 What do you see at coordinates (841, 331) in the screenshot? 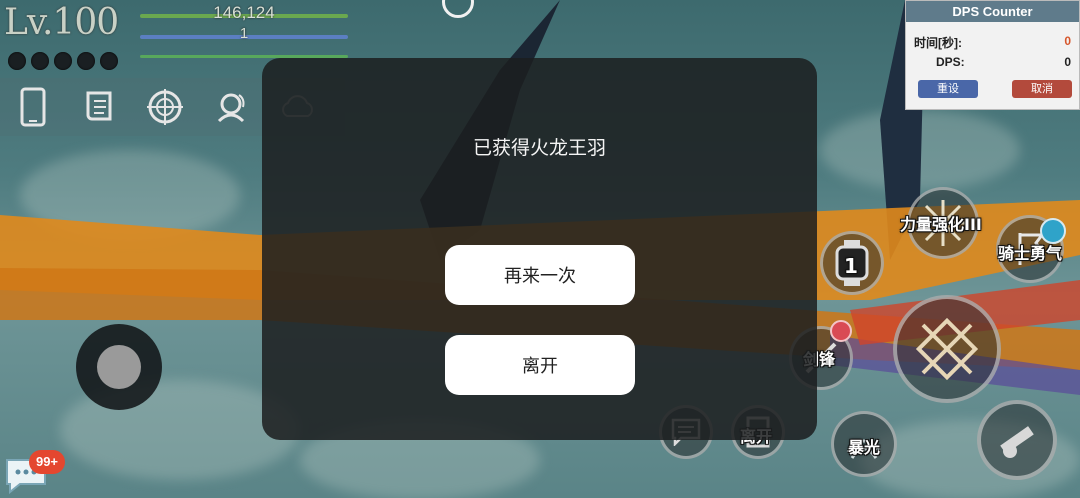
I see `red-gem-icon` at bounding box center [841, 331].